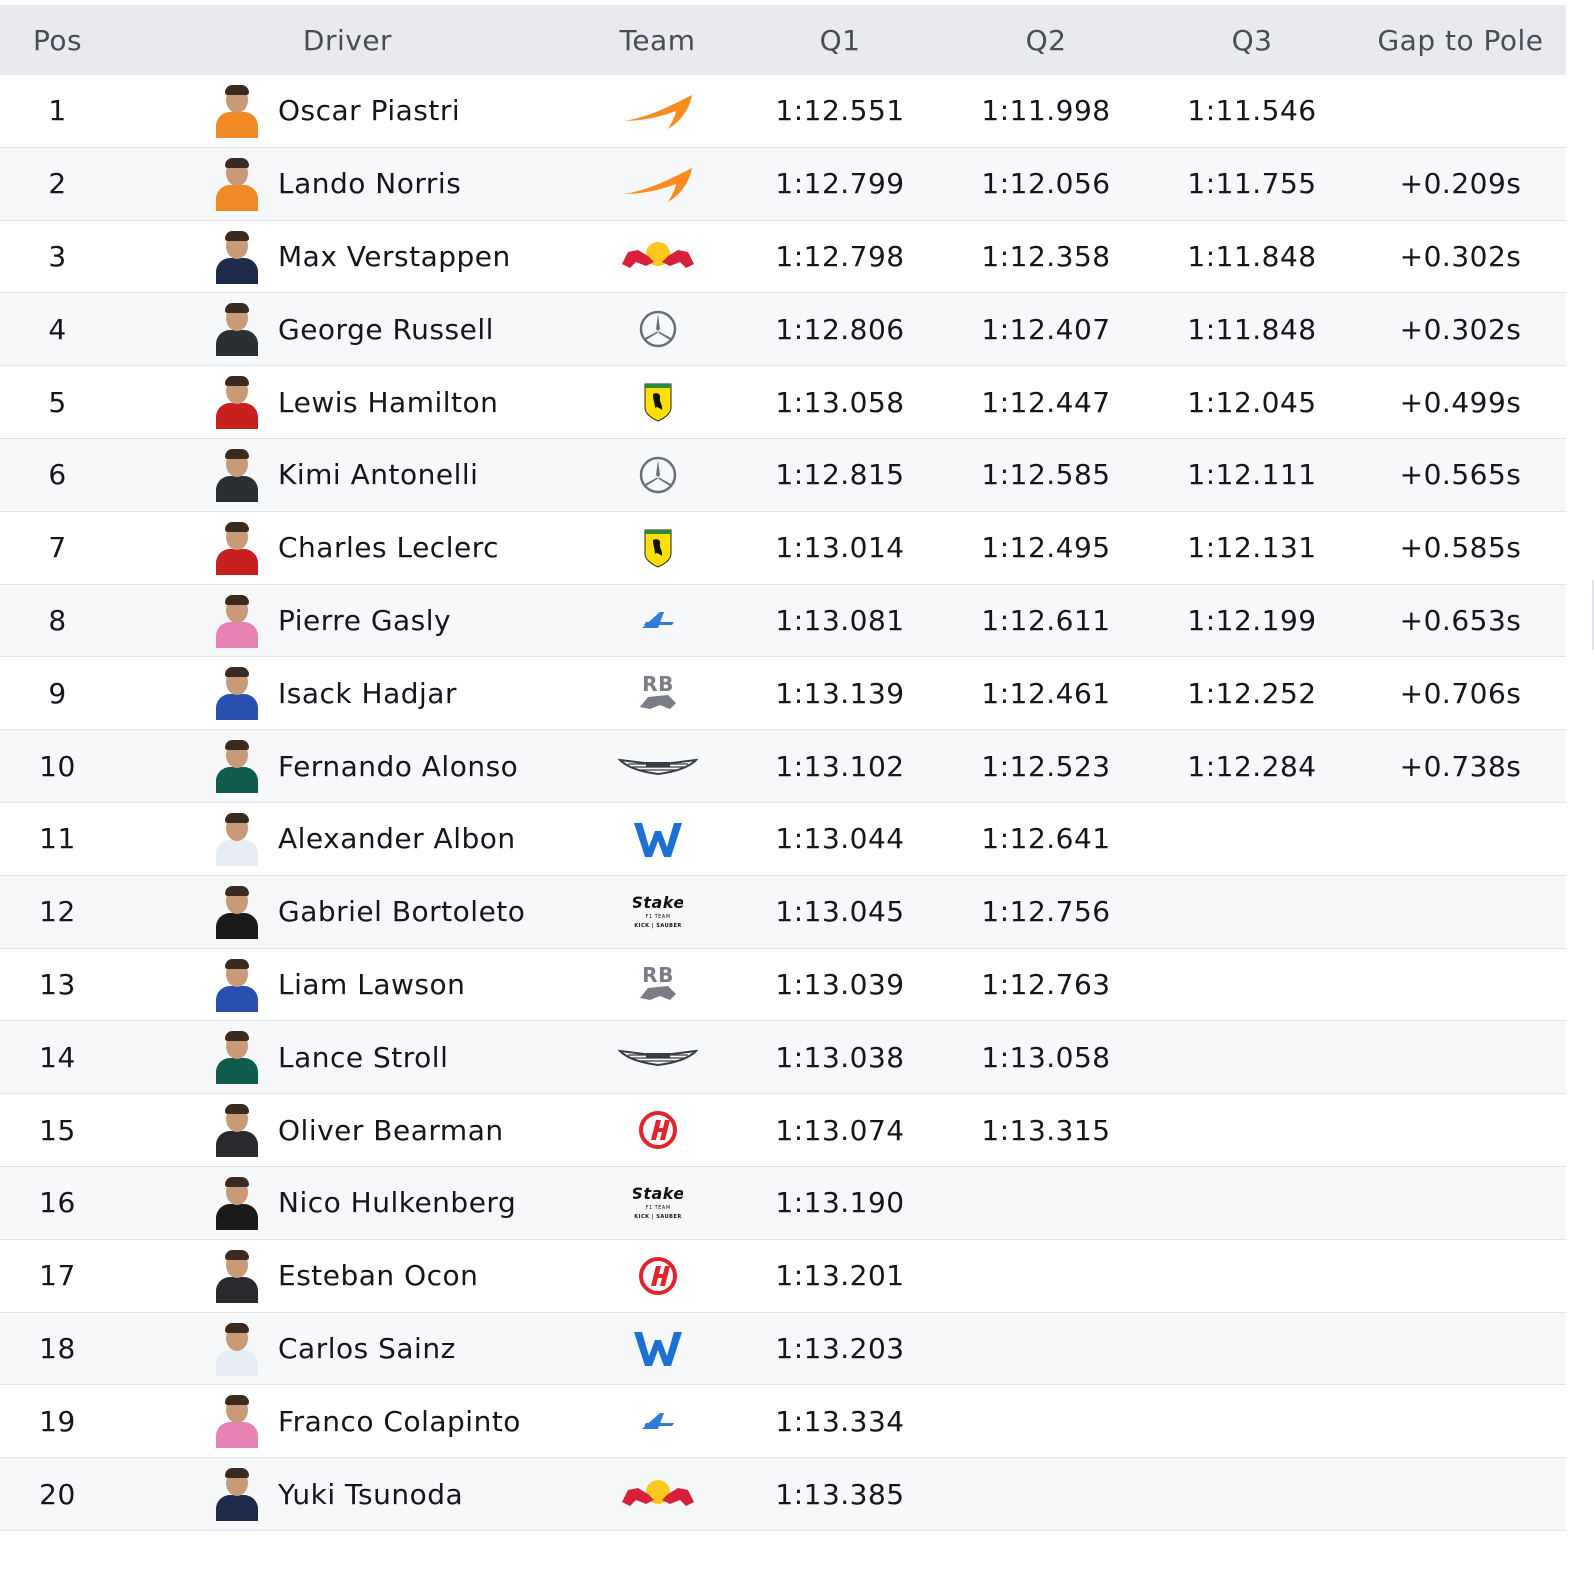  What do you see at coordinates (783, 839) in the screenshot?
I see `table-row: 11 Alexander Albon 1:13.044 1:12.641` at bounding box center [783, 839].